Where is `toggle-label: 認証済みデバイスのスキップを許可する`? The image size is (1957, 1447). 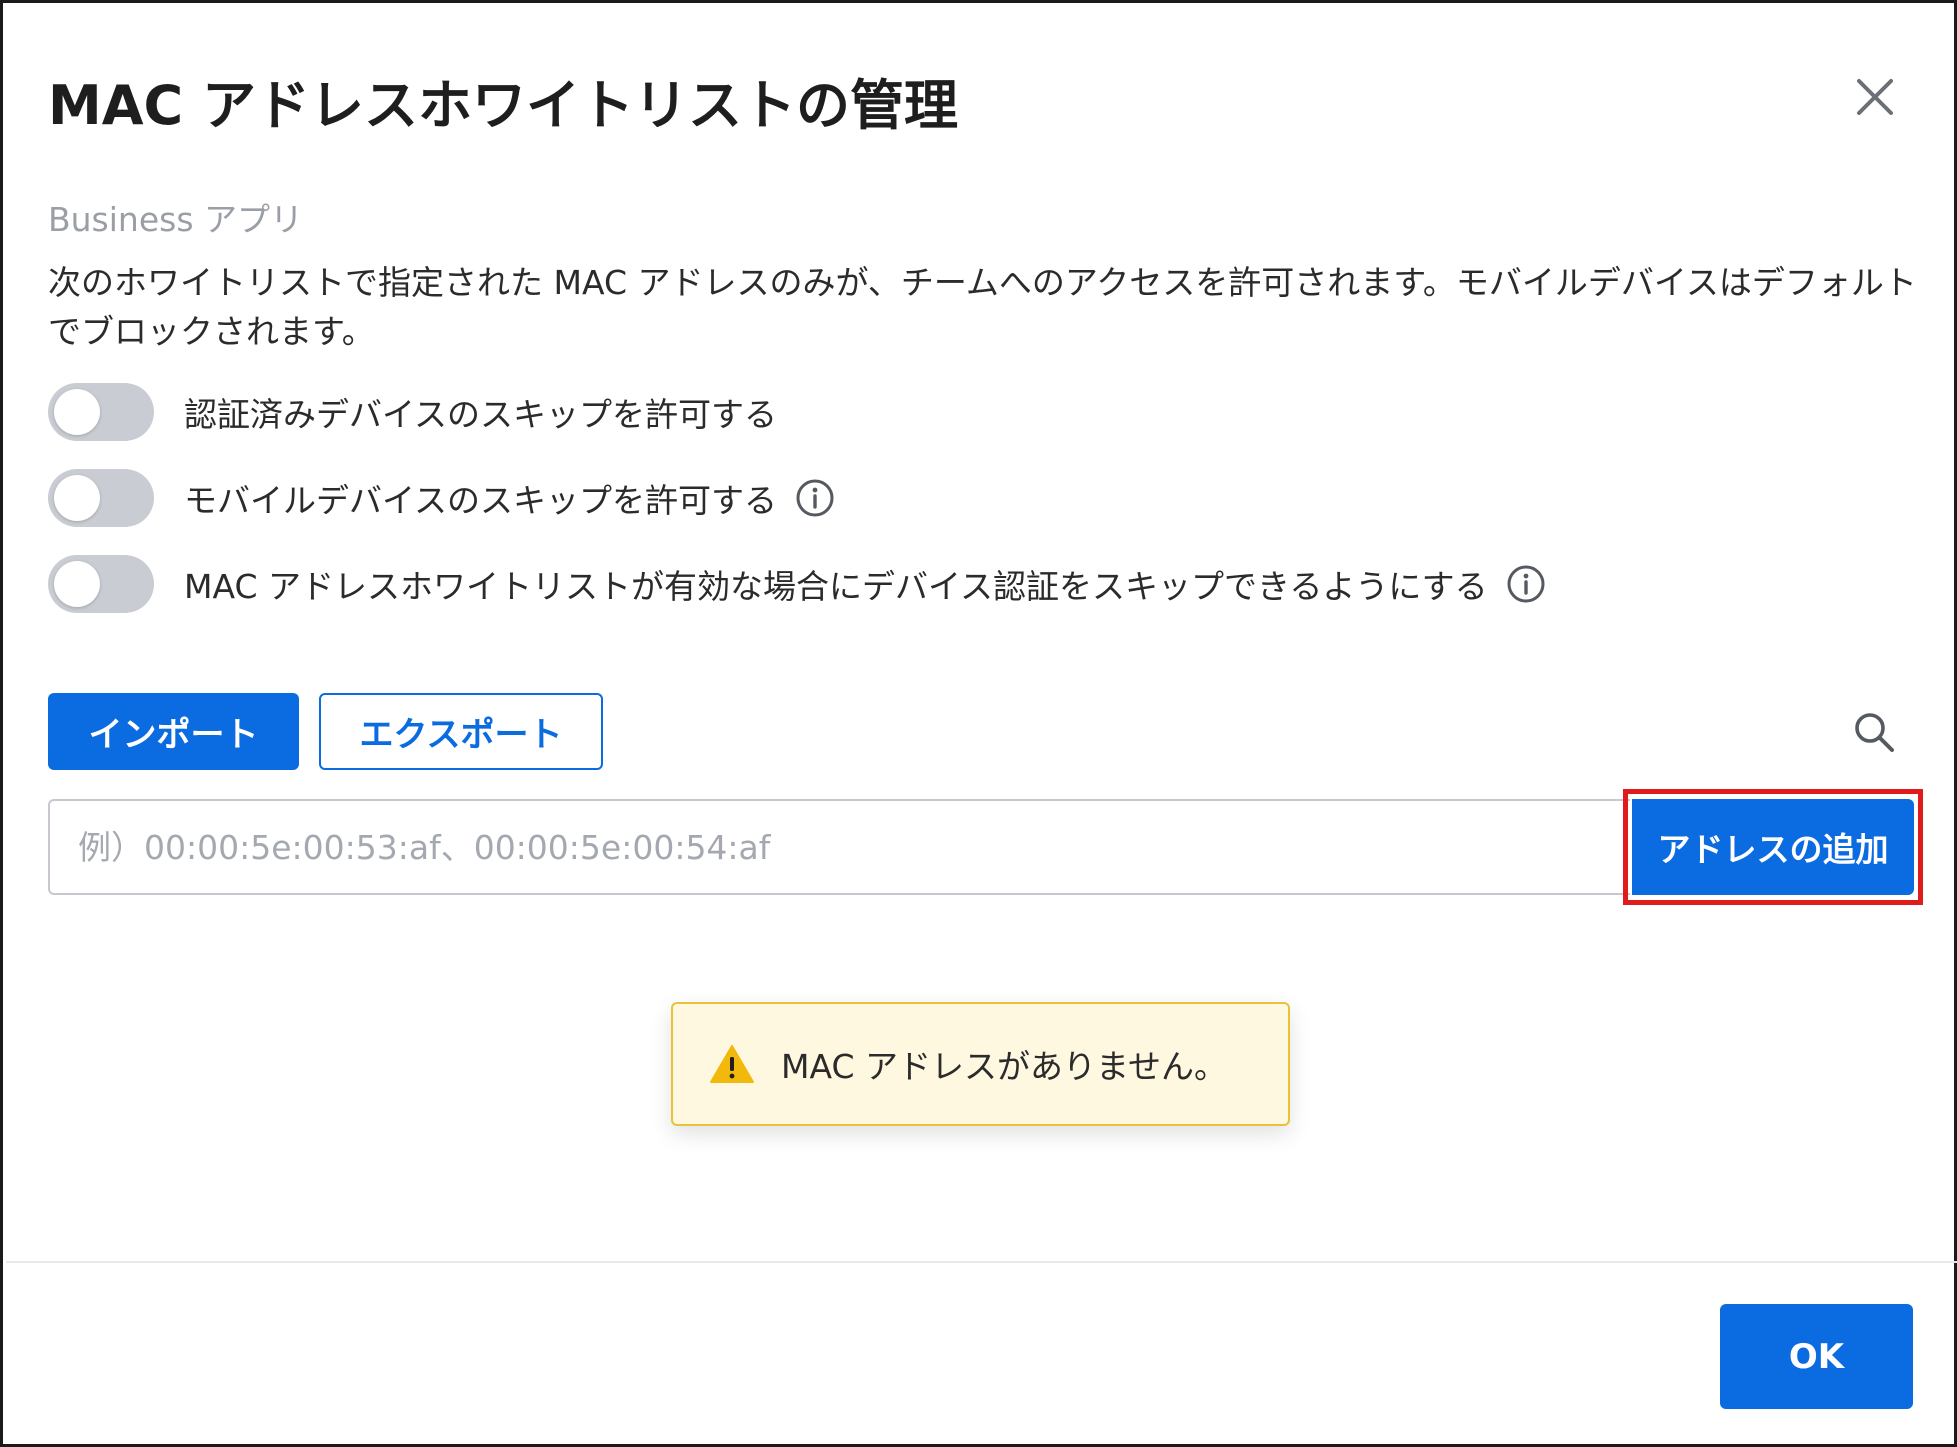
toggle-label: 認証済みデバイスのスキップを許可する is located at coordinates (481, 414).